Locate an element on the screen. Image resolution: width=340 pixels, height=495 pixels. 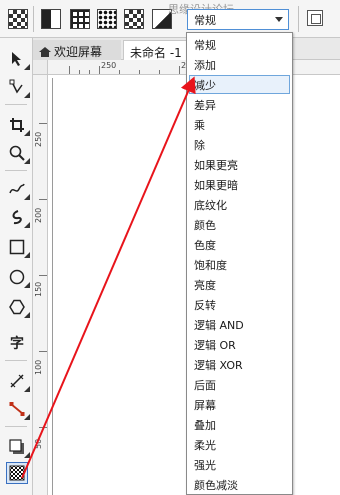
shape-tool-icon is located at coordinates (18, 87).